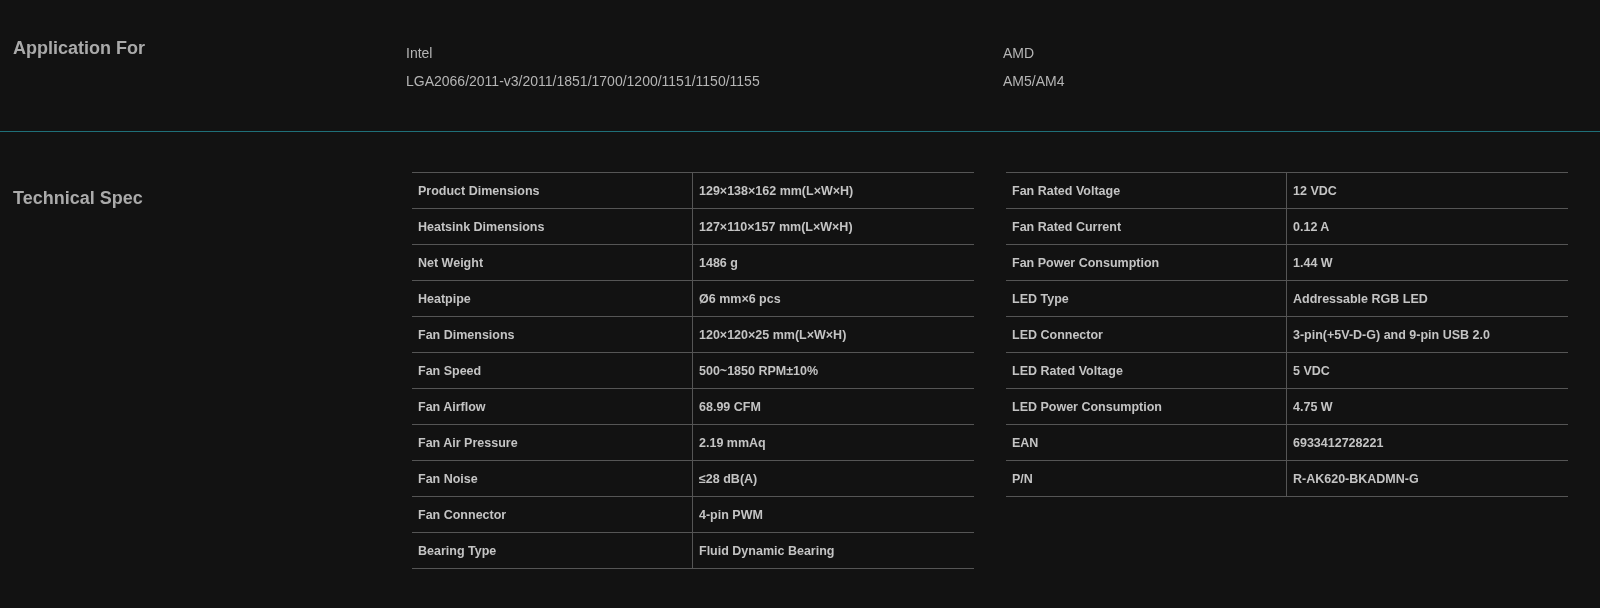  I want to click on spec-value: 0.12 A, so click(1427, 226).